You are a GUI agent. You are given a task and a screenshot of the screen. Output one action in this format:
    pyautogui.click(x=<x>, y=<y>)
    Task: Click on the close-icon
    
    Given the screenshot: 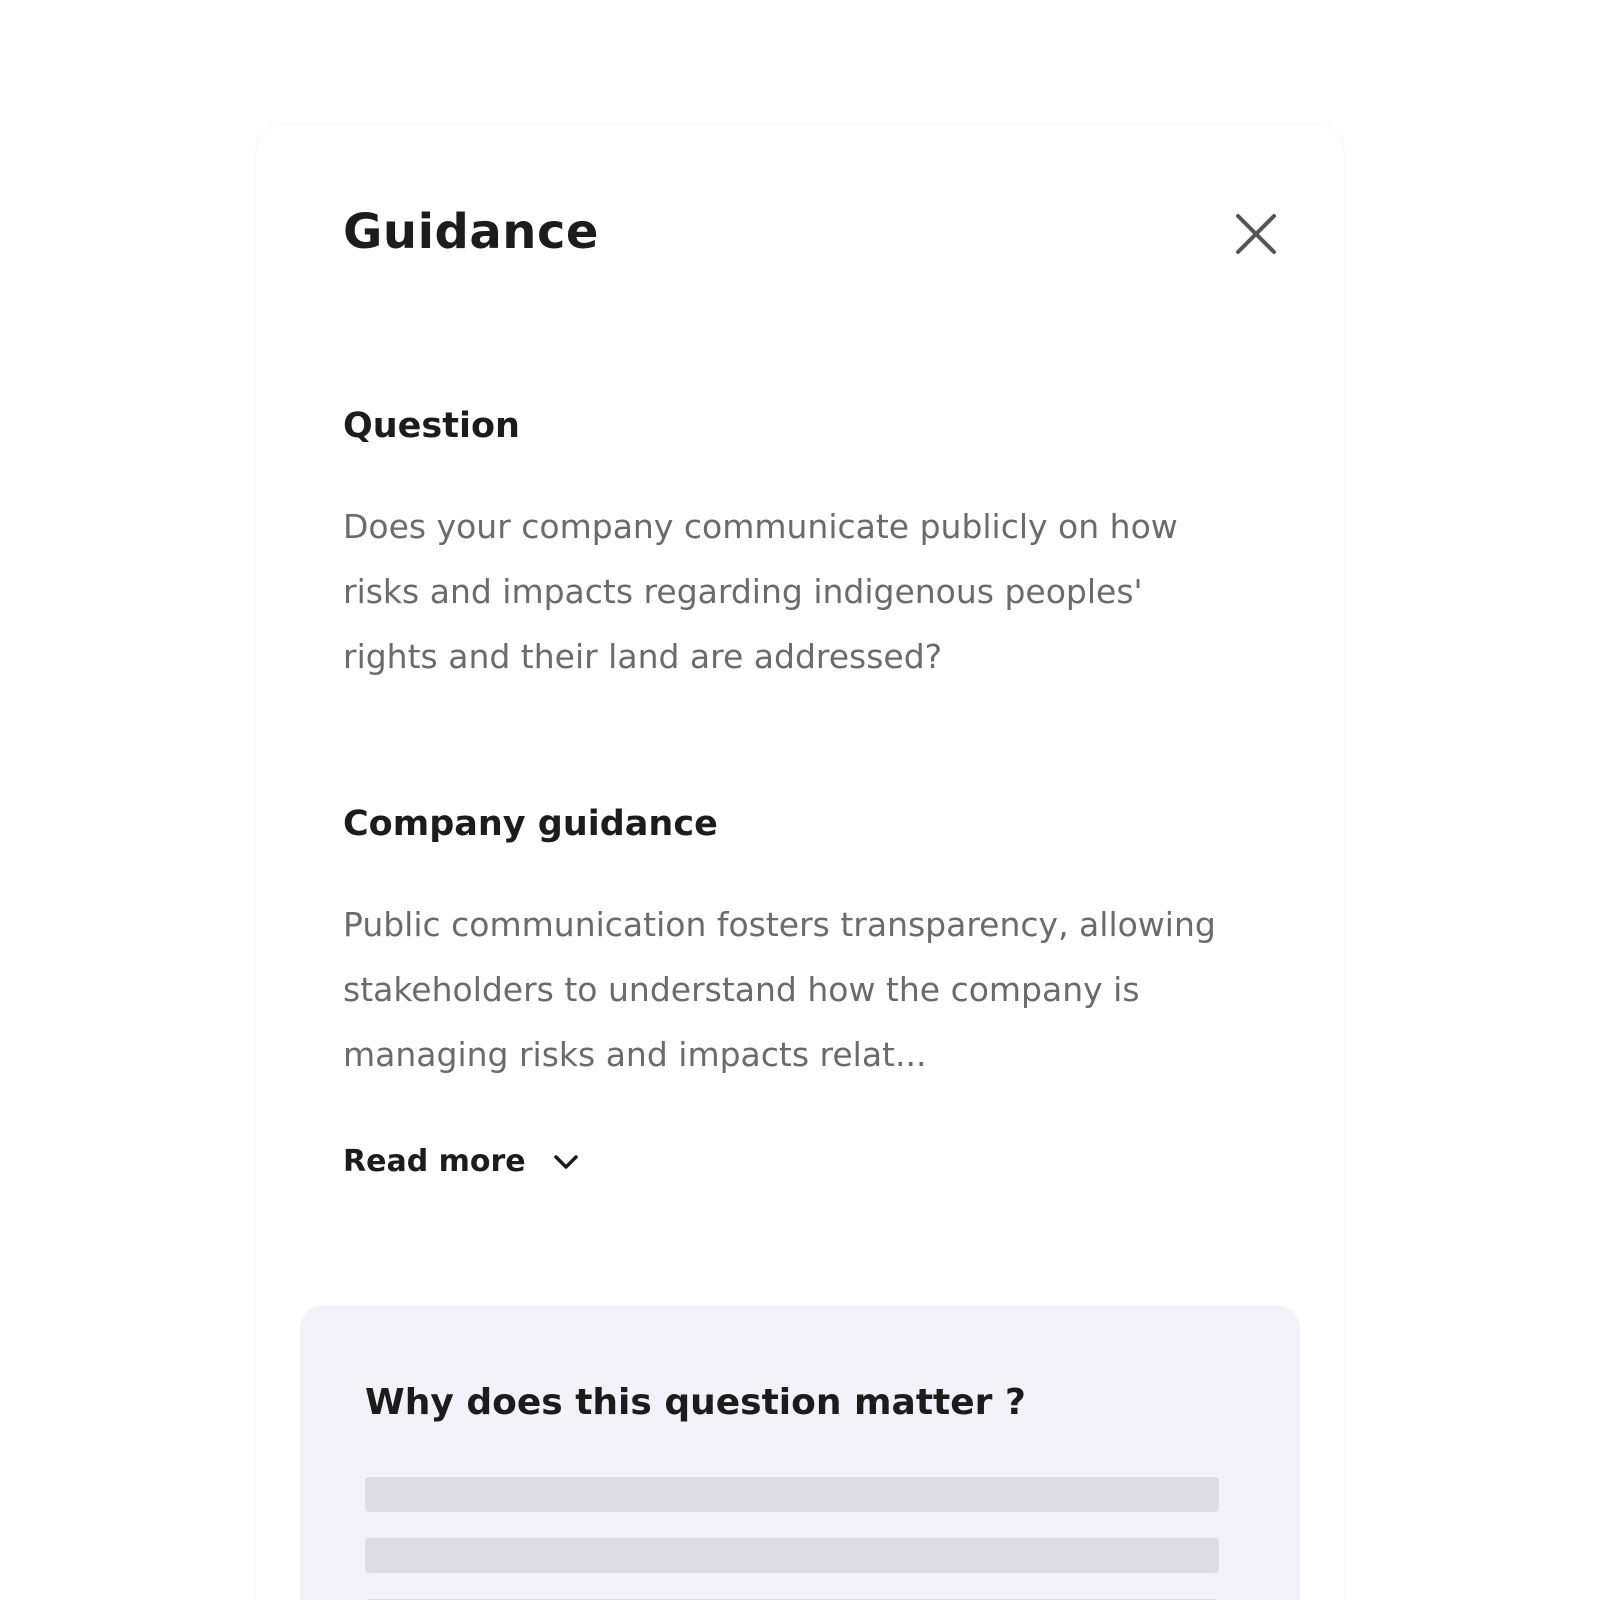 What is the action you would take?
    pyautogui.click(x=1256, y=234)
    